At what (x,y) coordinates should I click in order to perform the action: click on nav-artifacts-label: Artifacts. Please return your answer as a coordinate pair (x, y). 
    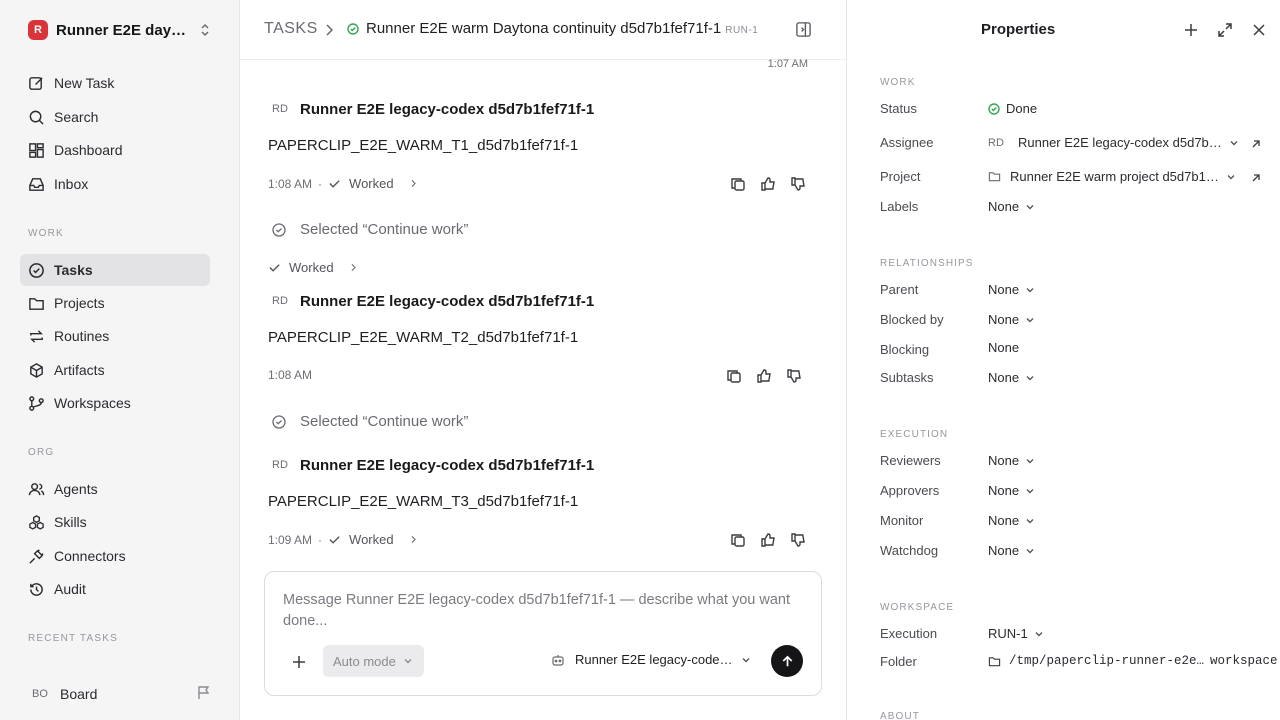
    Looking at the image, I should click on (79, 370).